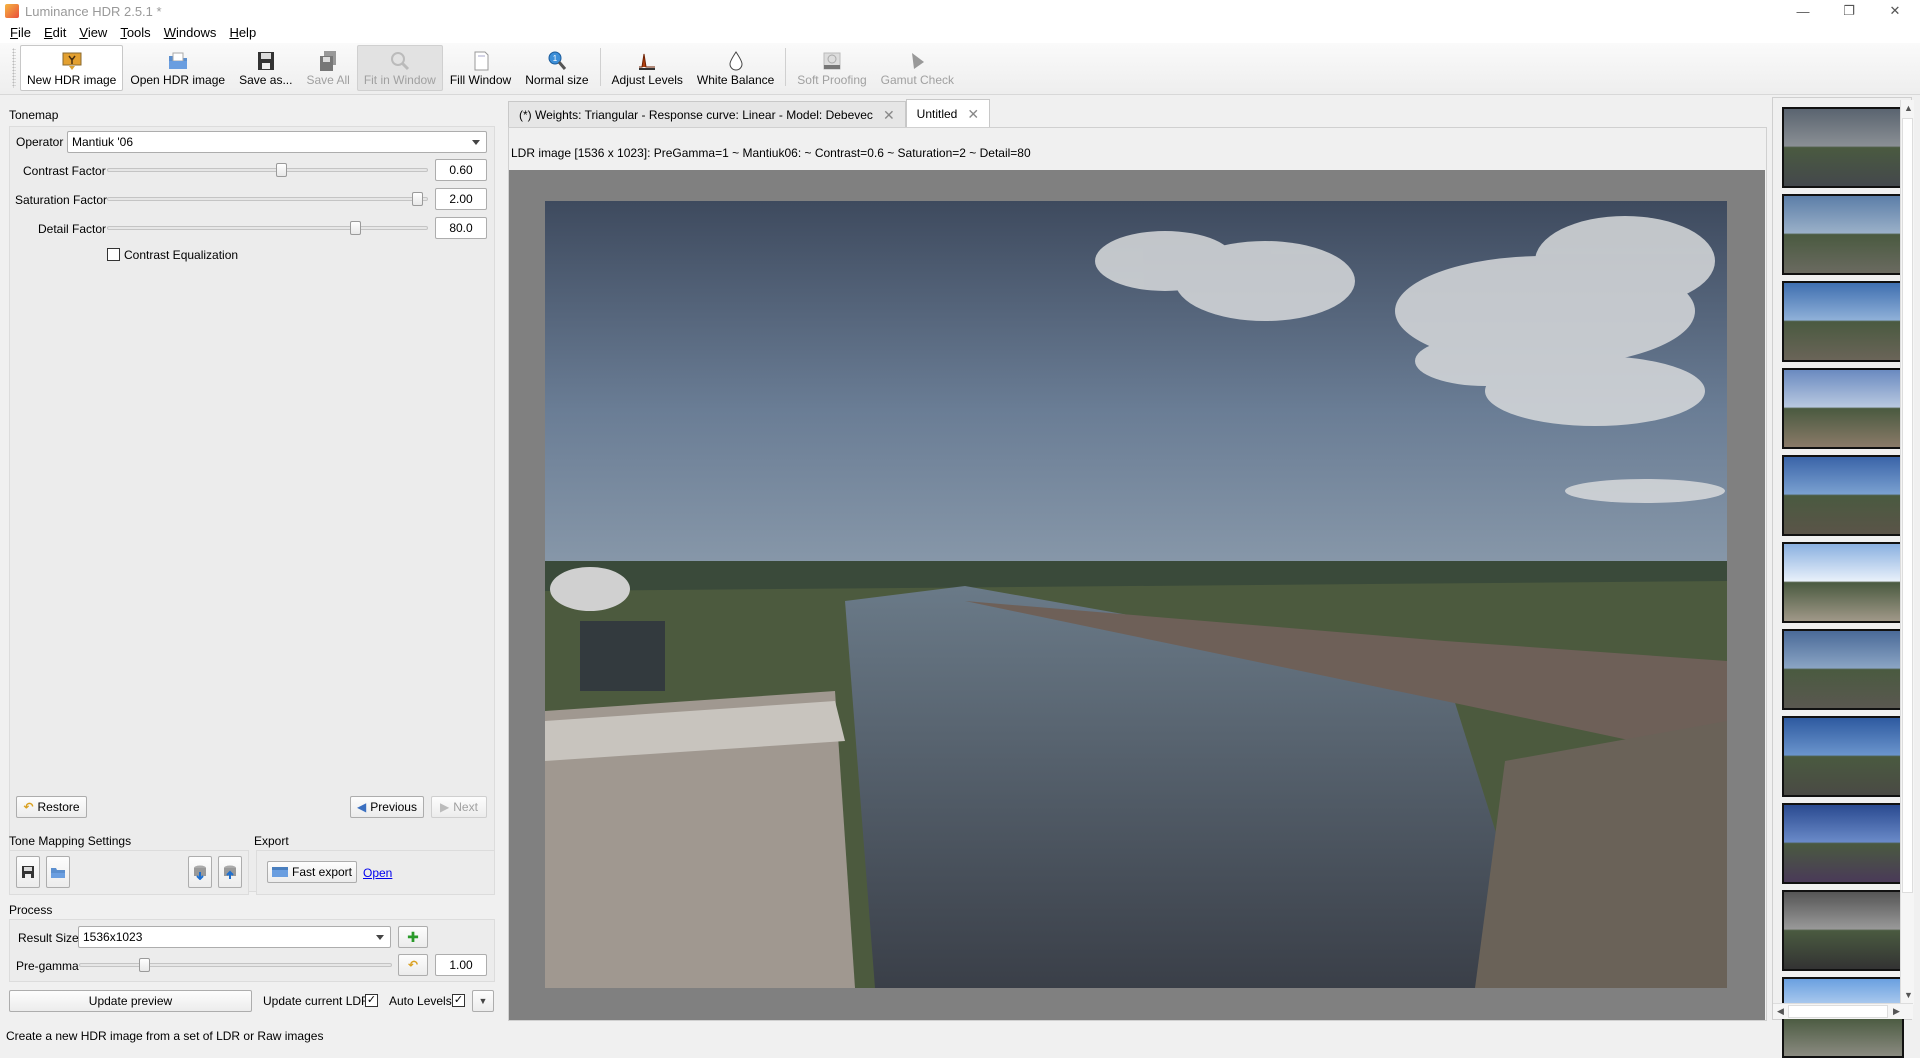 The width and height of the screenshot is (1920, 1058). What do you see at coordinates (135, 32) in the screenshot?
I see `menu-tools: Tools` at bounding box center [135, 32].